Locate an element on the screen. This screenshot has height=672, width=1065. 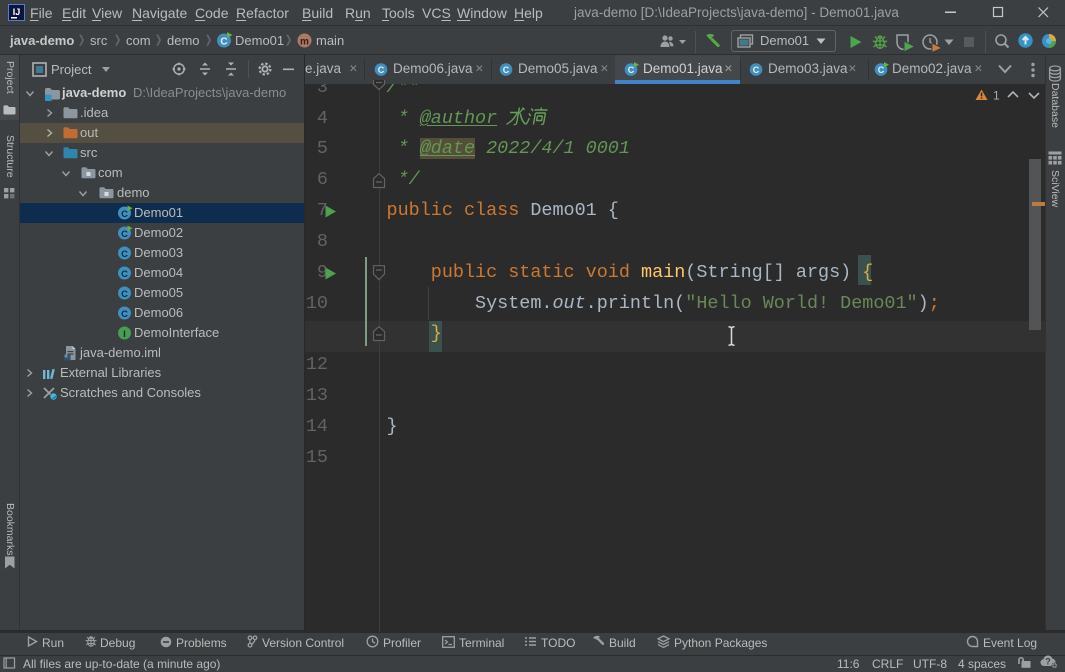
svg-text: I is located at coordinates (124, 334).